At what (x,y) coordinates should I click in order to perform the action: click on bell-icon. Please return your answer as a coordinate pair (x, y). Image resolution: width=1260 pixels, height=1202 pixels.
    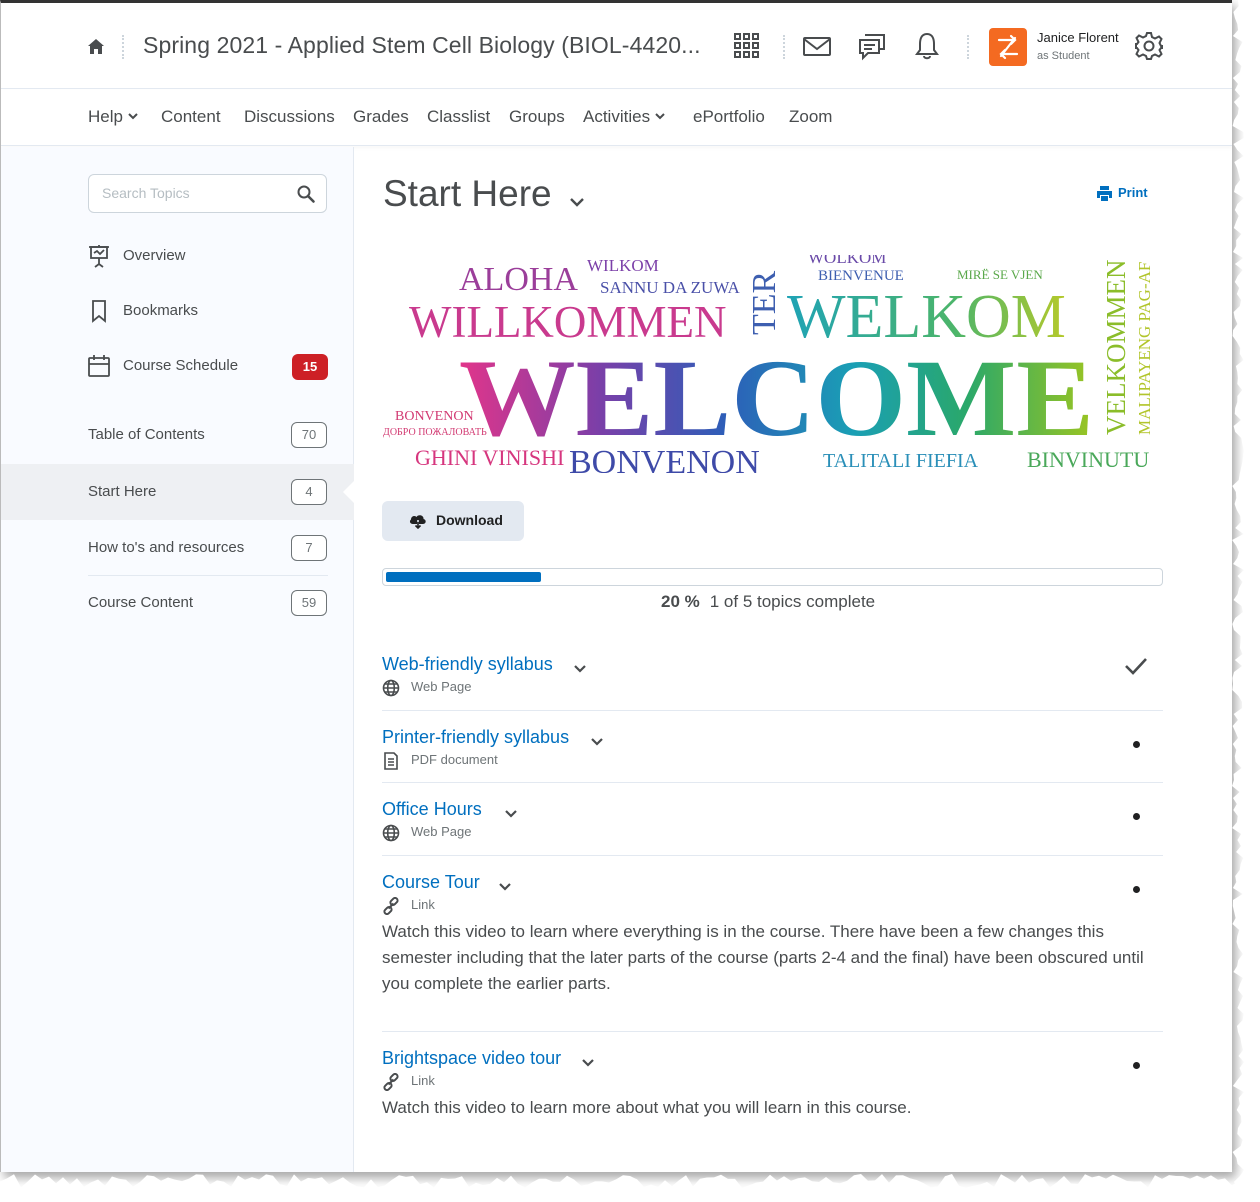
    Looking at the image, I should click on (927, 46).